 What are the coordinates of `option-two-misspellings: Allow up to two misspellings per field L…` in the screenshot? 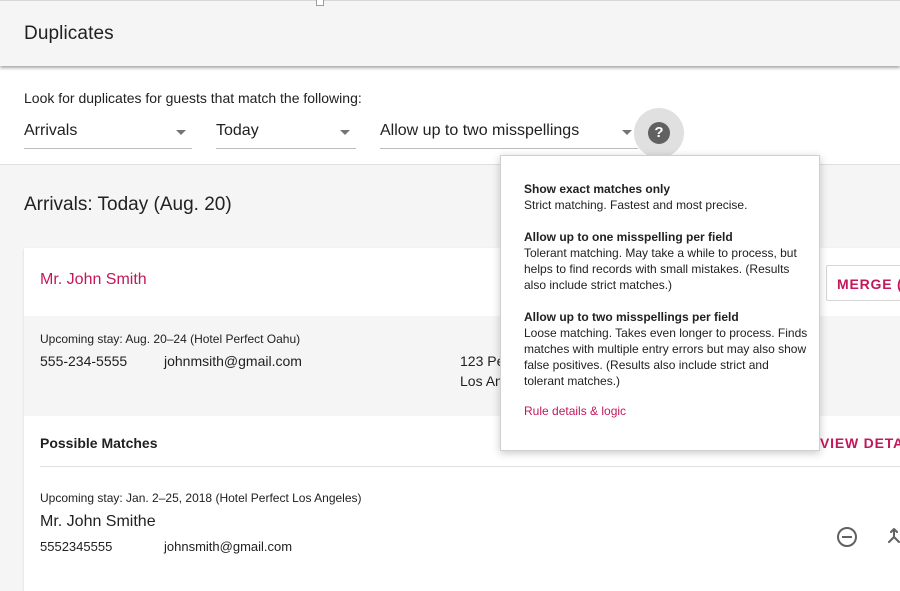 It's located at (666, 349).